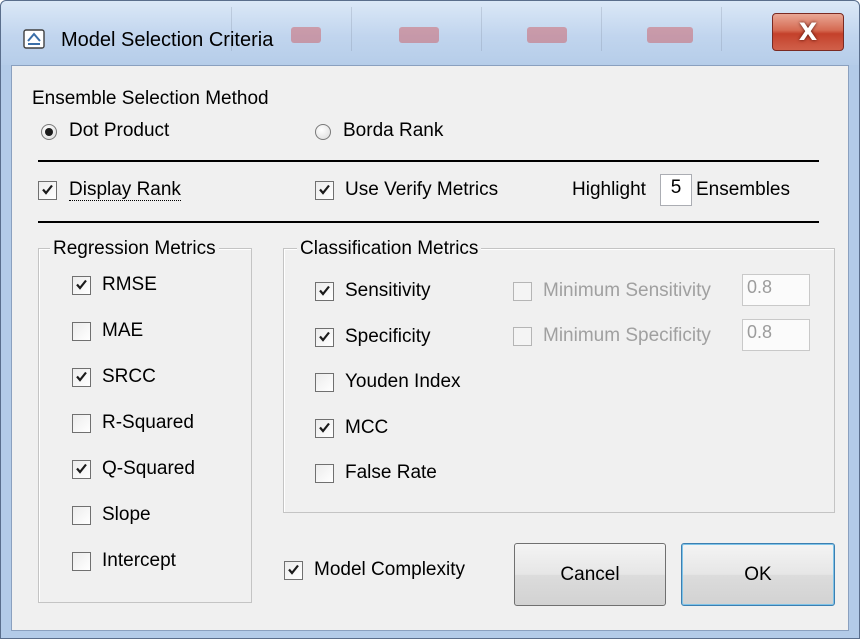 Image resolution: width=860 pixels, height=639 pixels. I want to click on srcc-checkbox, so click(81, 377).